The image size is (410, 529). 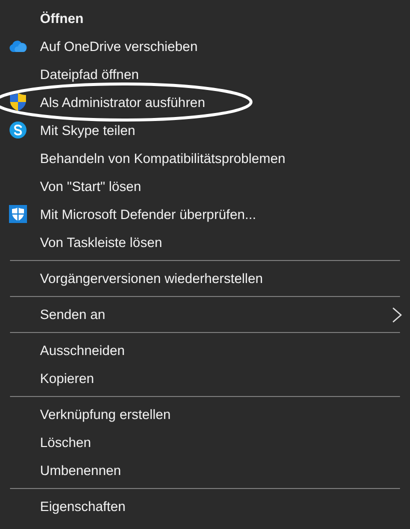 What do you see at coordinates (62, 18) in the screenshot?
I see `menu-item: Öffnen` at bounding box center [62, 18].